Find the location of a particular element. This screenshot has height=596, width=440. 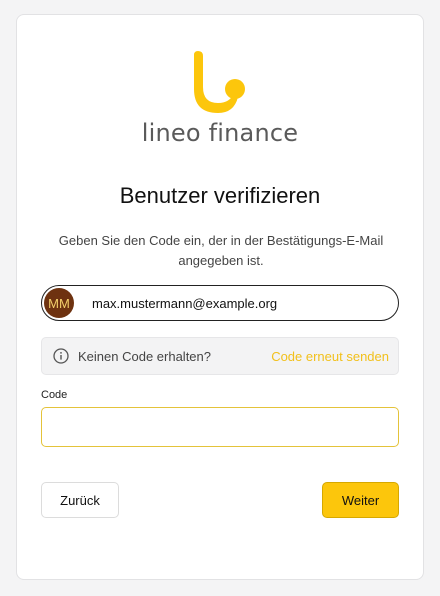

user-email: max.mustermann@example.org is located at coordinates (185, 303).